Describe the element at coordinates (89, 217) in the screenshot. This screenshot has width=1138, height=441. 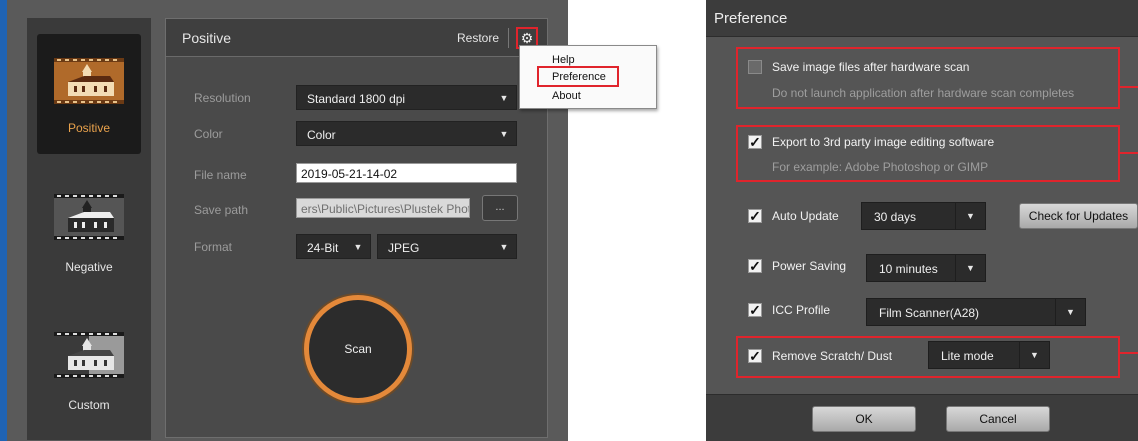
I see `church-negative-icon` at that location.